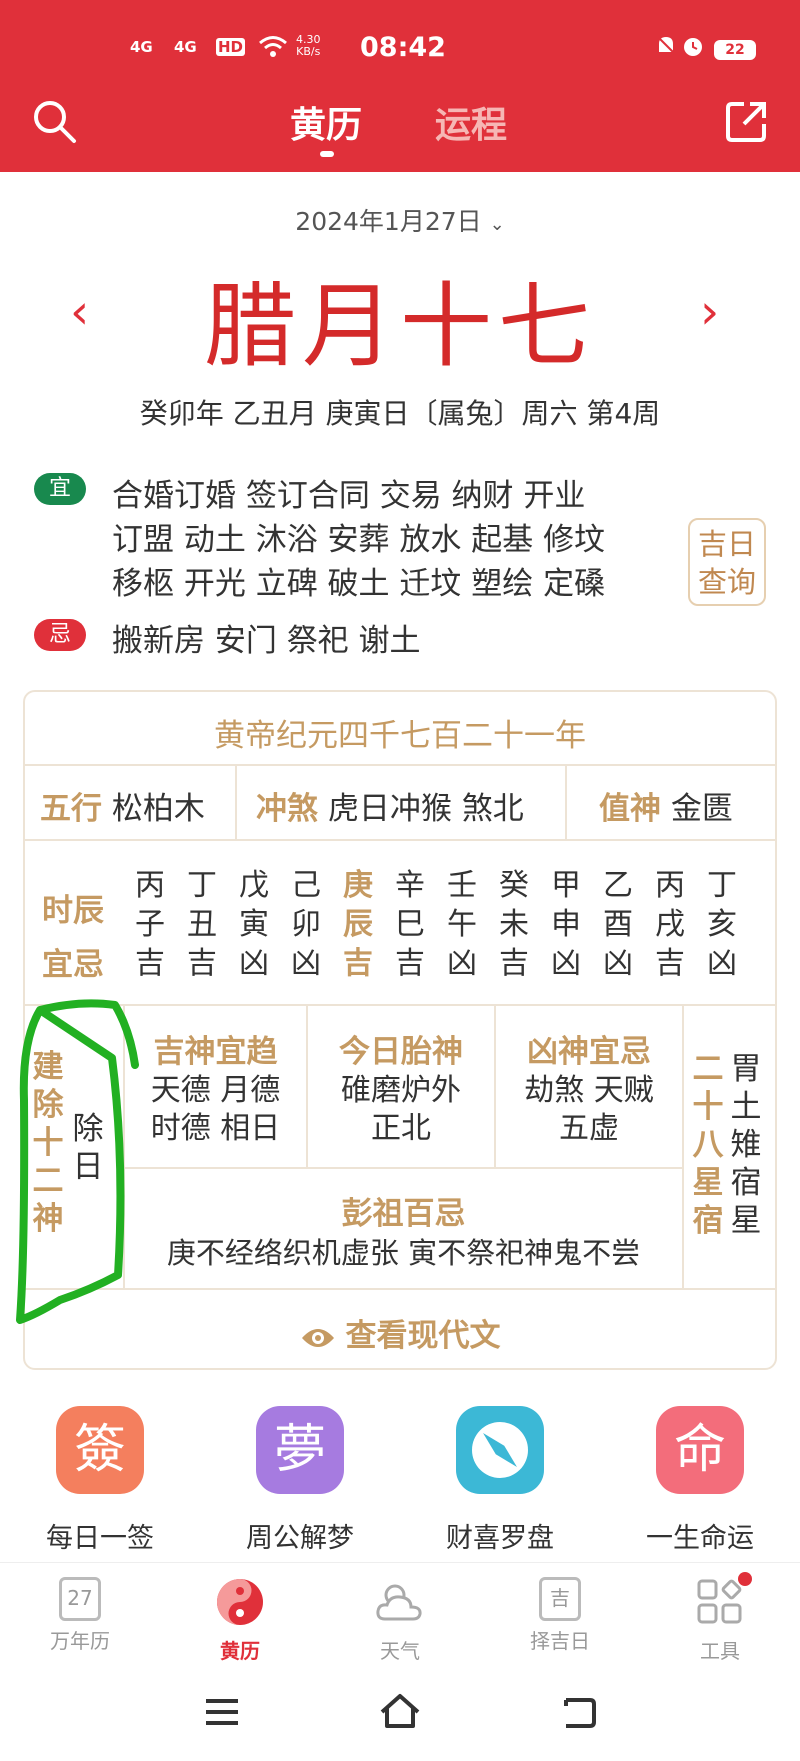  What do you see at coordinates (400, 86) in the screenshot?
I see `top-bar: 4G 4G HD 4.30 KB/s 08:42 22 黄历 运程` at bounding box center [400, 86].